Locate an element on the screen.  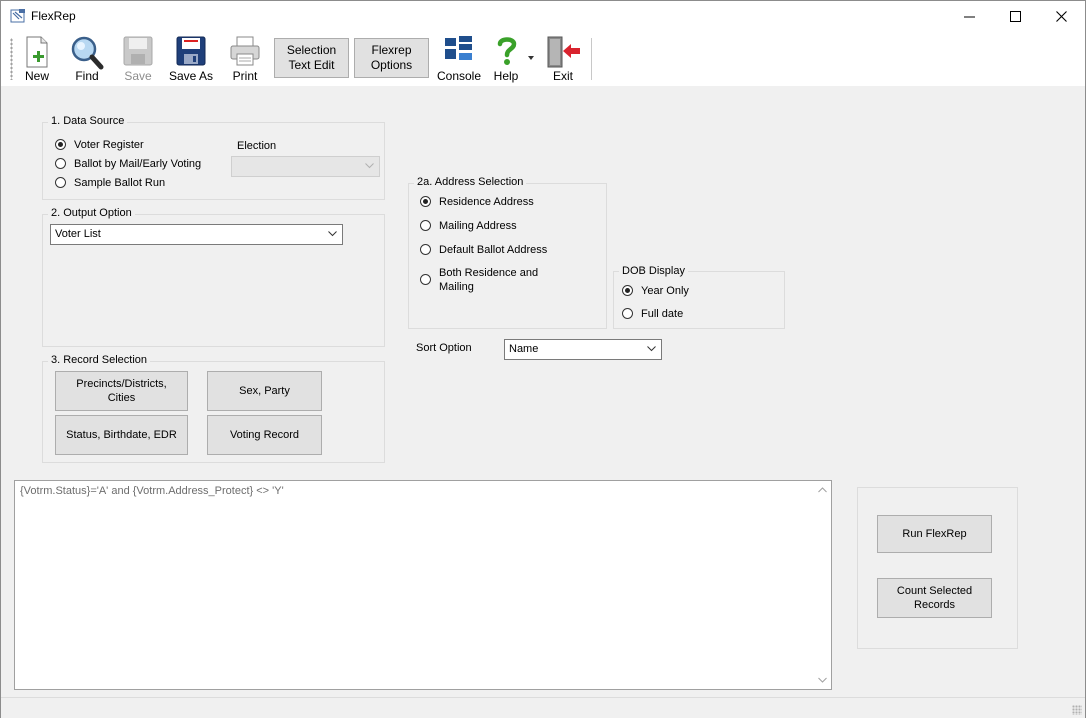
exit-door-icon is located at coordinates (563, 52).